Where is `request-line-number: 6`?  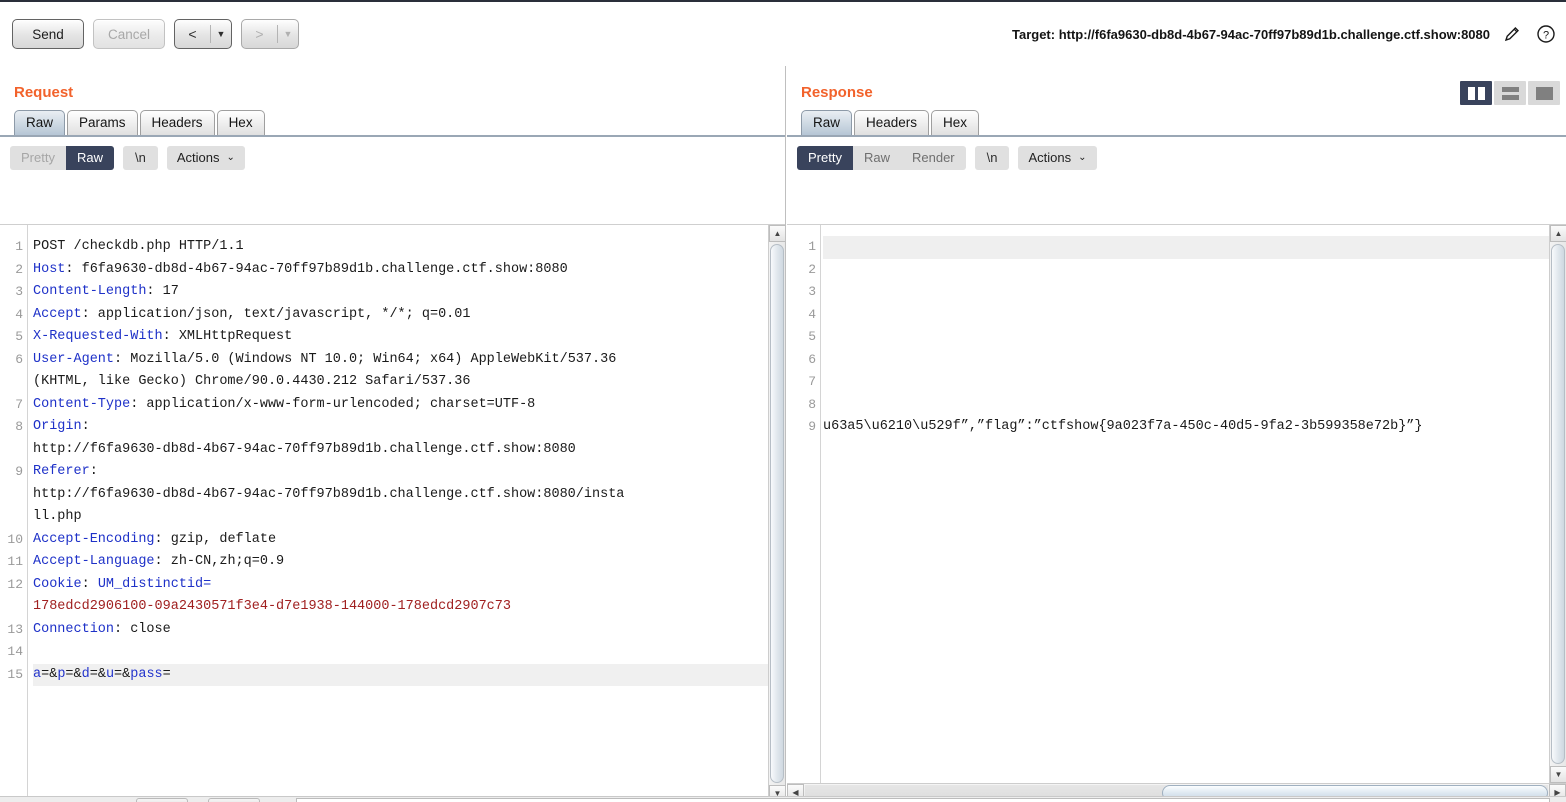 request-line-number: 6 is located at coordinates (19, 359).